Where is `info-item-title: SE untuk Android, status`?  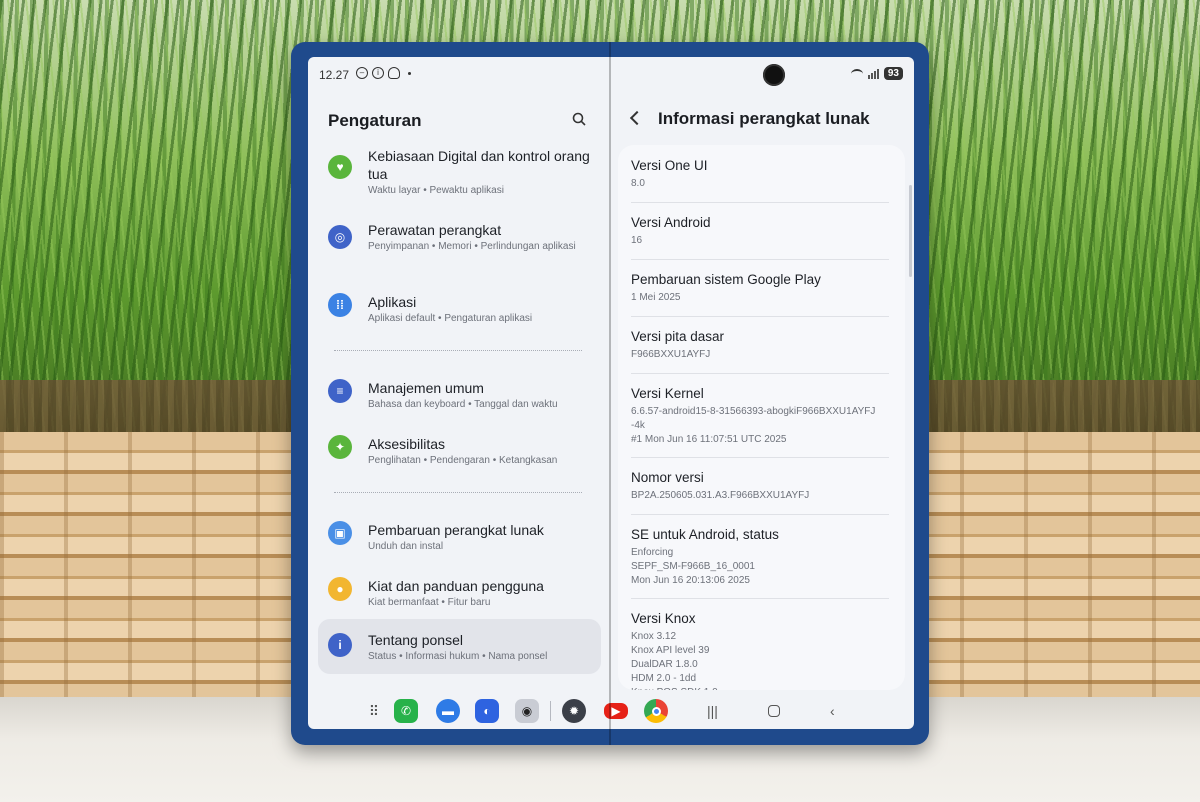 info-item-title: SE untuk Android, status is located at coordinates (705, 534).